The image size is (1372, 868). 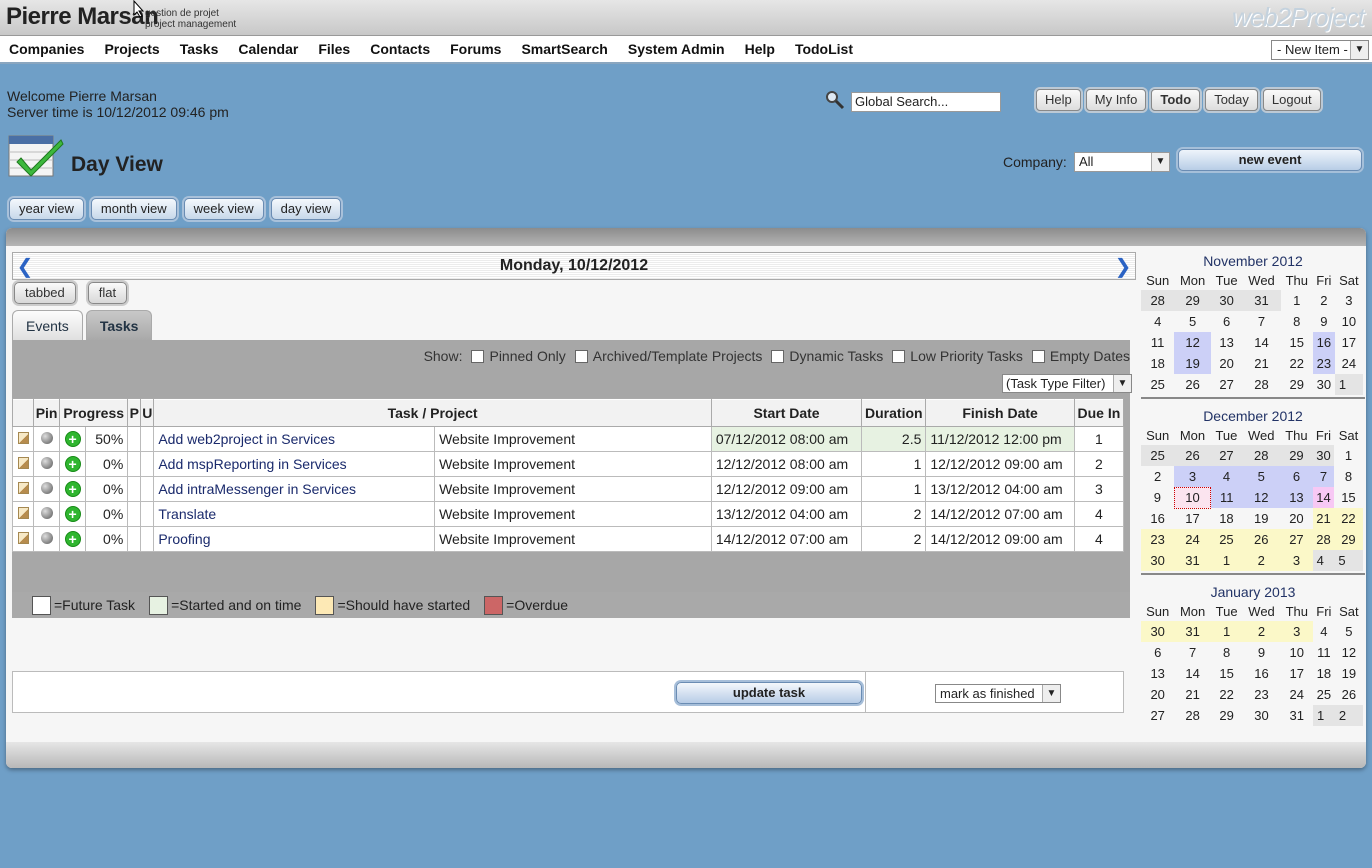 What do you see at coordinates (1157, 518) in the screenshot?
I see `calendar-day: 16` at bounding box center [1157, 518].